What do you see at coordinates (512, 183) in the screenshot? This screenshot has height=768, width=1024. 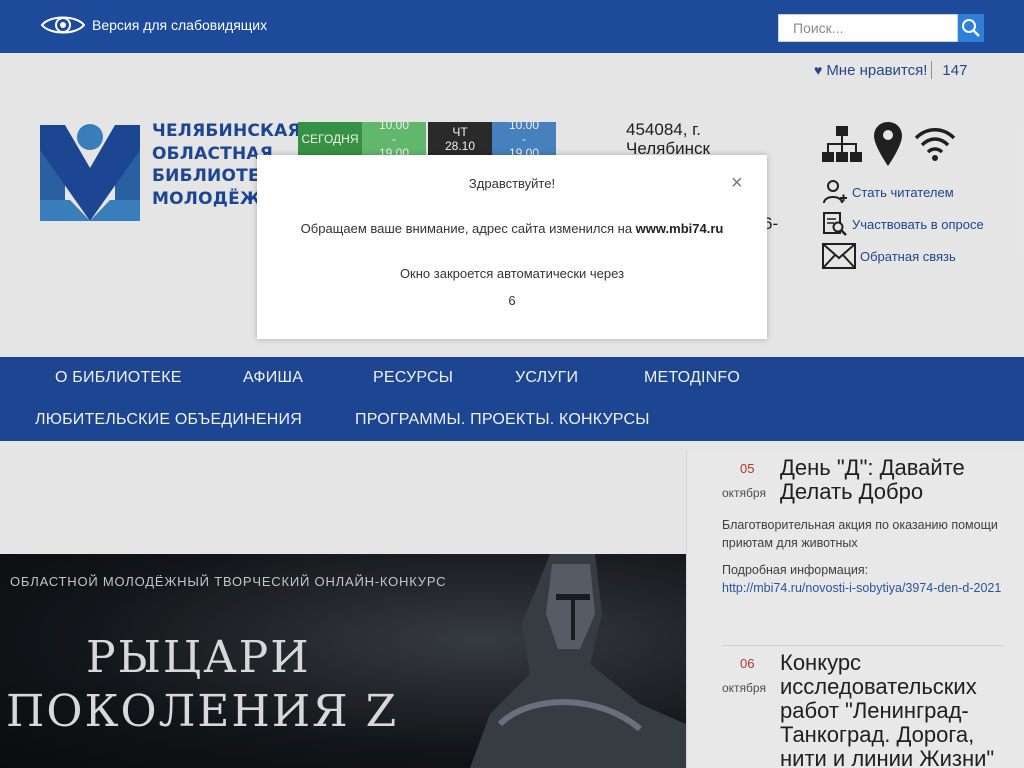 I see `modal-greeting: Здравствуйте!` at bounding box center [512, 183].